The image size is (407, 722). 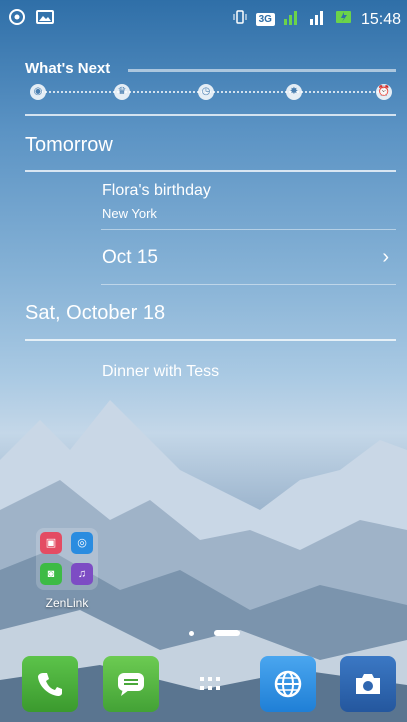 What do you see at coordinates (344, 19) in the screenshot?
I see `battery-charging-icon` at bounding box center [344, 19].